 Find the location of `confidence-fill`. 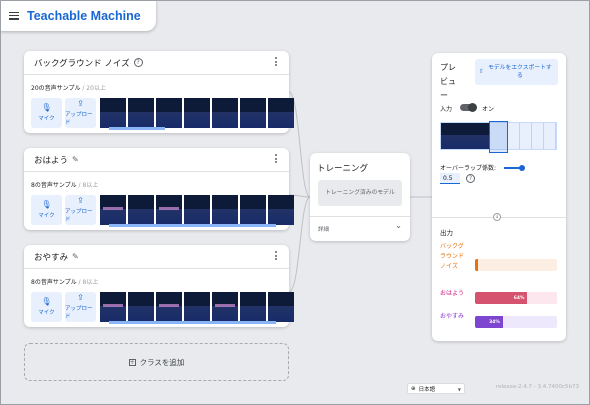

confidence-fill is located at coordinates (476, 265).